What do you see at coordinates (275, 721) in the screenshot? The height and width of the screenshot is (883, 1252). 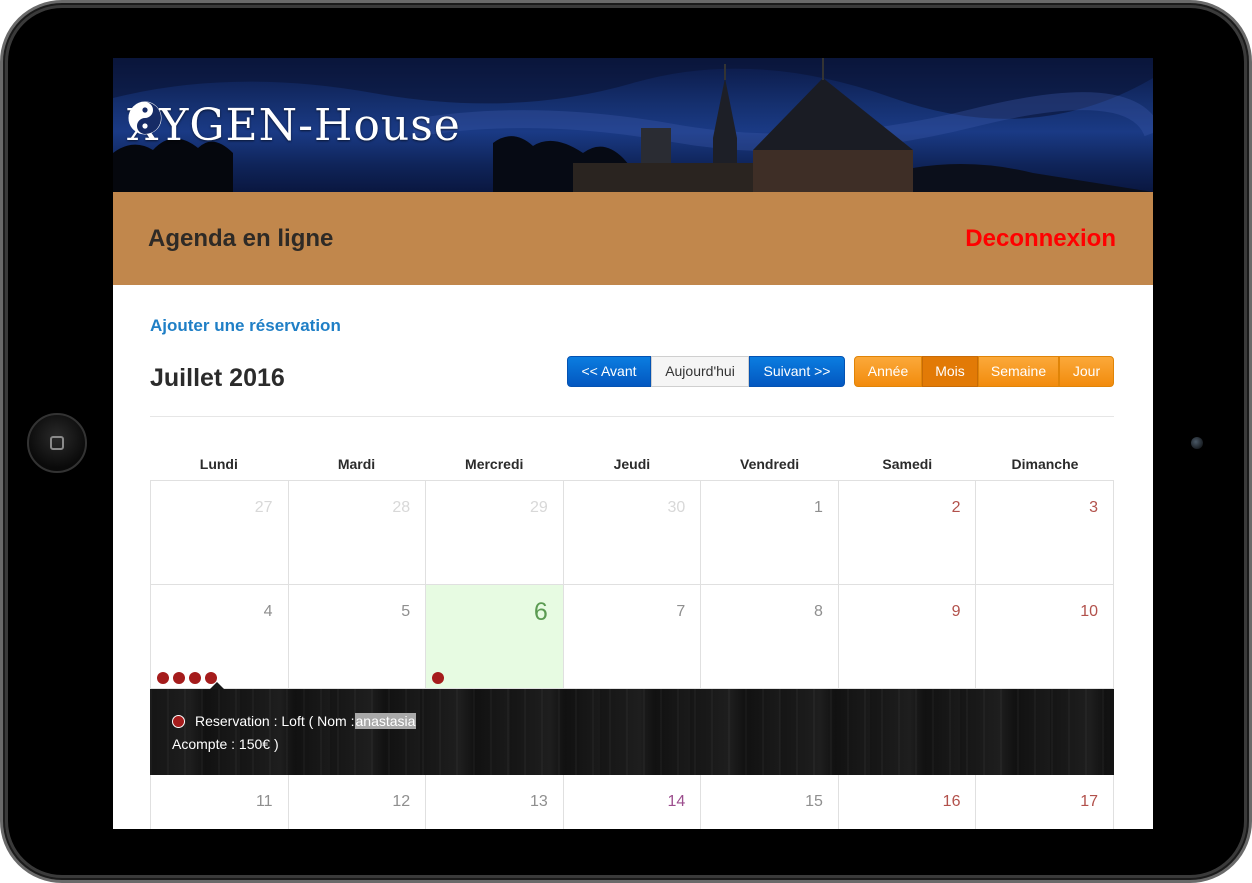 I see `event-detail-prefix: Reservation : Loft ( Nom :` at bounding box center [275, 721].